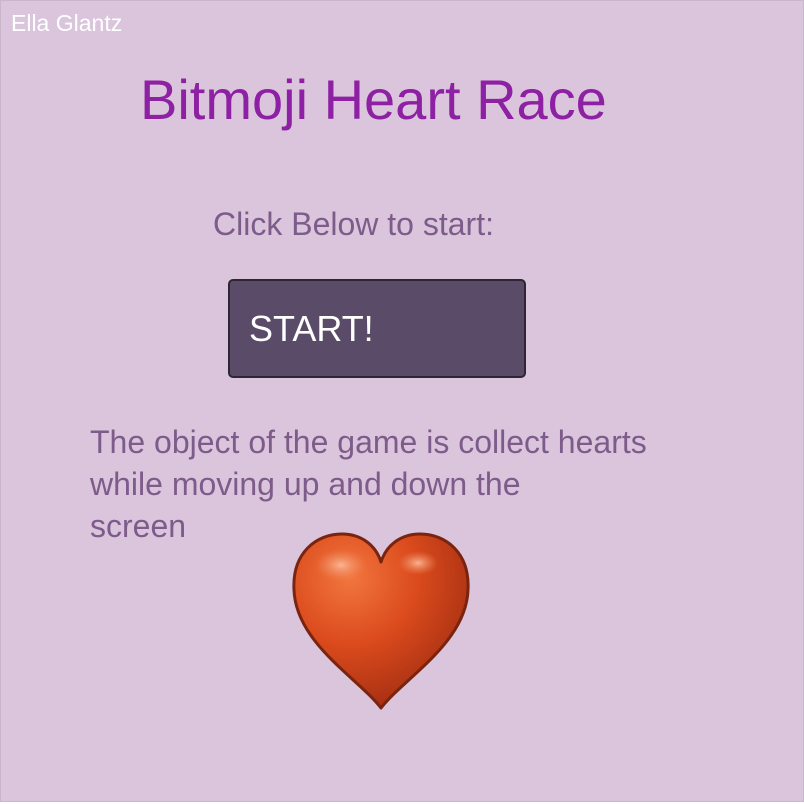 Image resolution: width=804 pixels, height=804 pixels. Describe the element at coordinates (377, 328) in the screenshot. I see `start-button: START!` at that location.